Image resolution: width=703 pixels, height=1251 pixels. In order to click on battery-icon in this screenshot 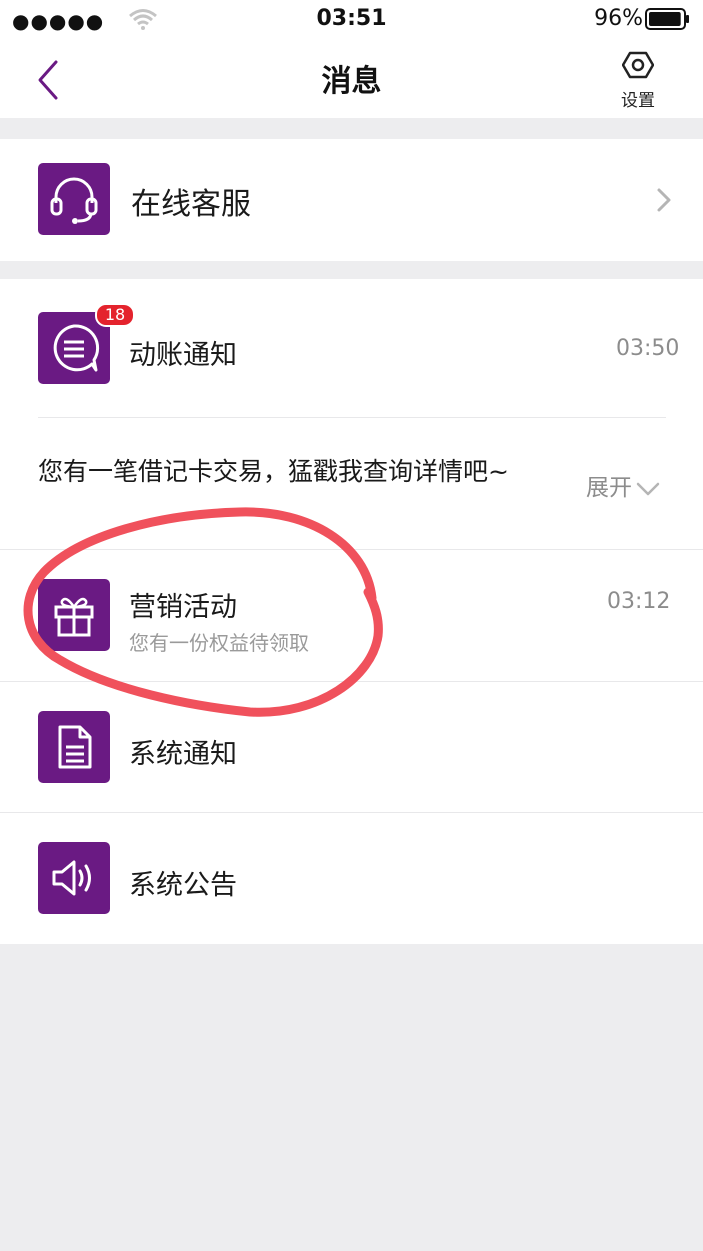, I will do `click(668, 21)`.